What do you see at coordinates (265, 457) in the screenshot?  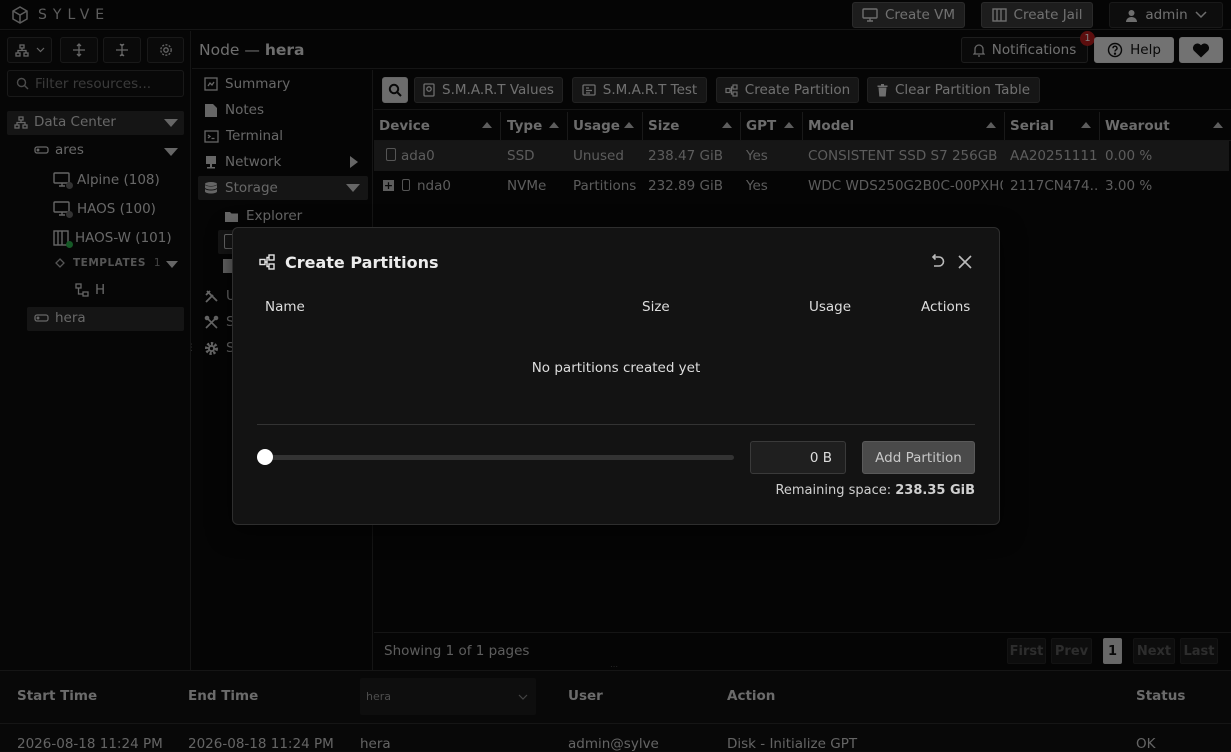 I see `slider-thumb` at bounding box center [265, 457].